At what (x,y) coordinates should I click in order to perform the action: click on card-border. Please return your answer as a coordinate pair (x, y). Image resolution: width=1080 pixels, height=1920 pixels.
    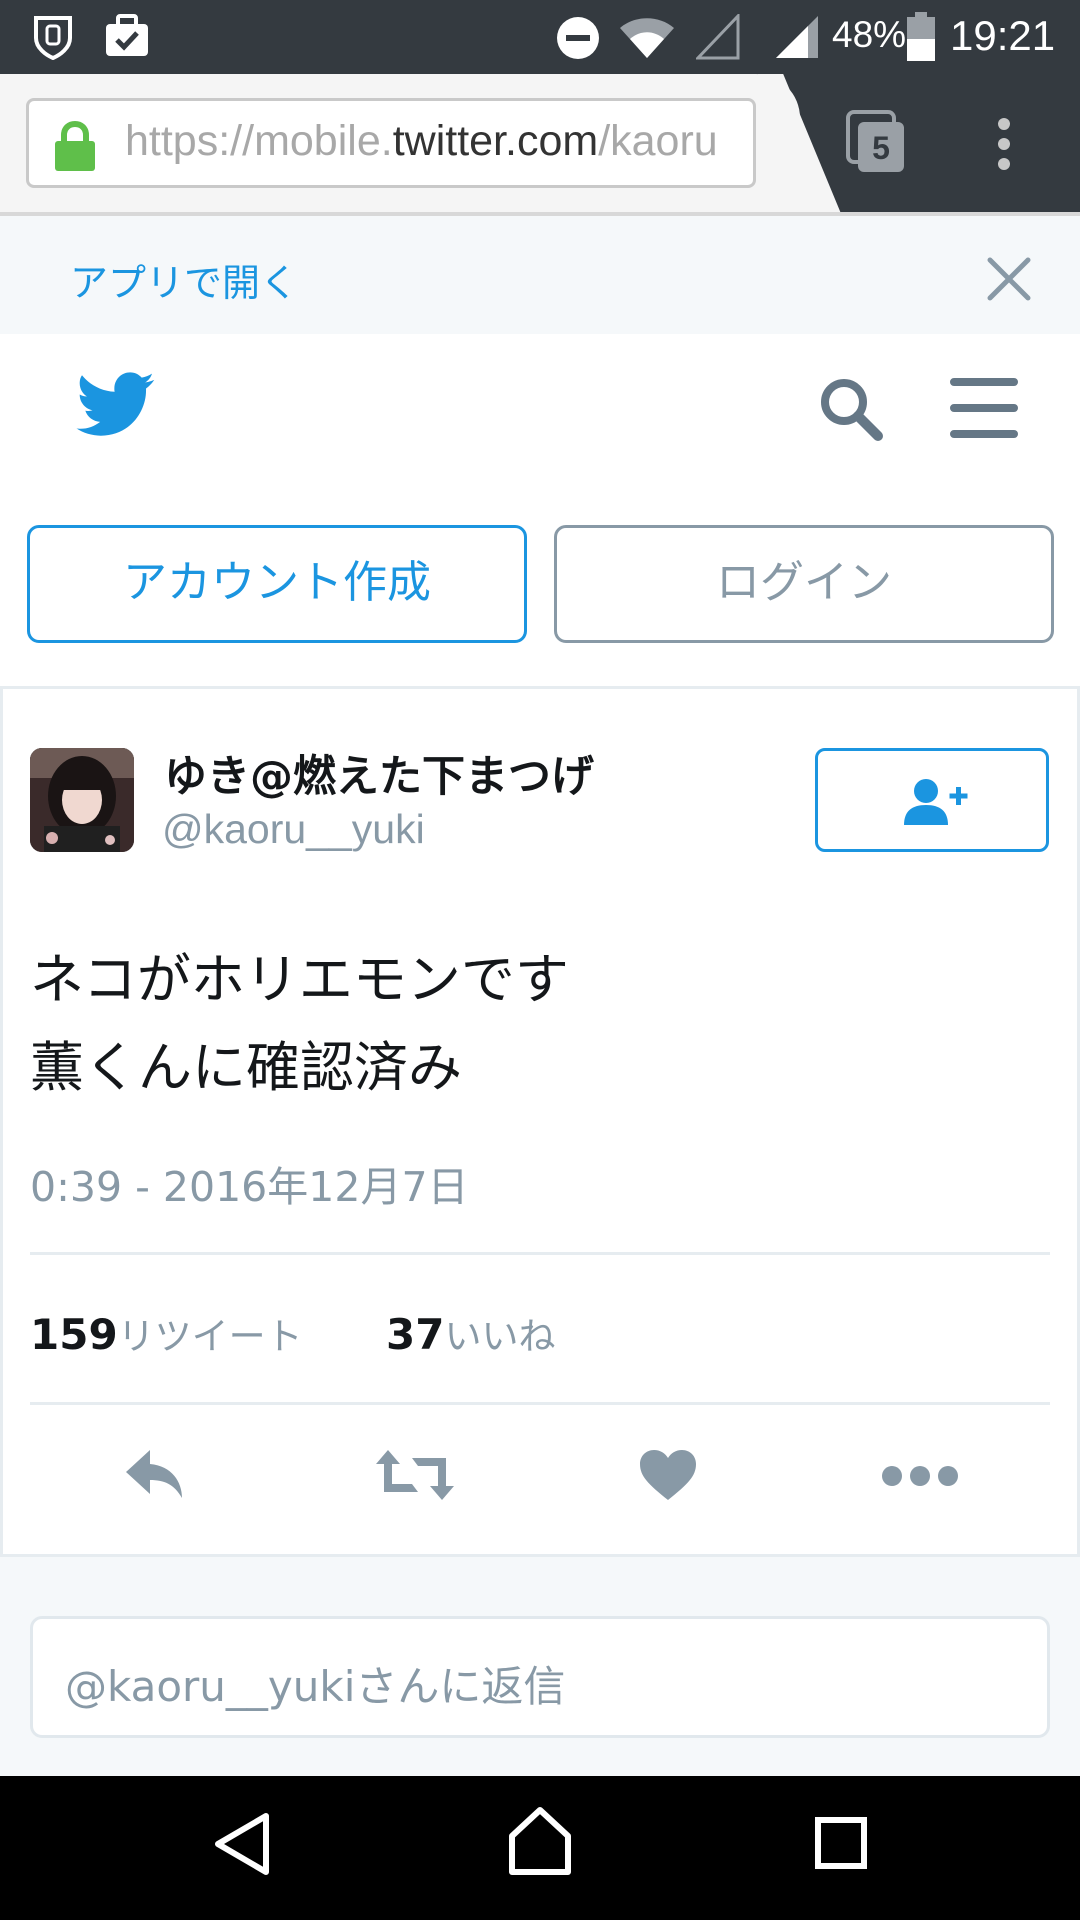
    Looking at the image, I should click on (1, 1121).